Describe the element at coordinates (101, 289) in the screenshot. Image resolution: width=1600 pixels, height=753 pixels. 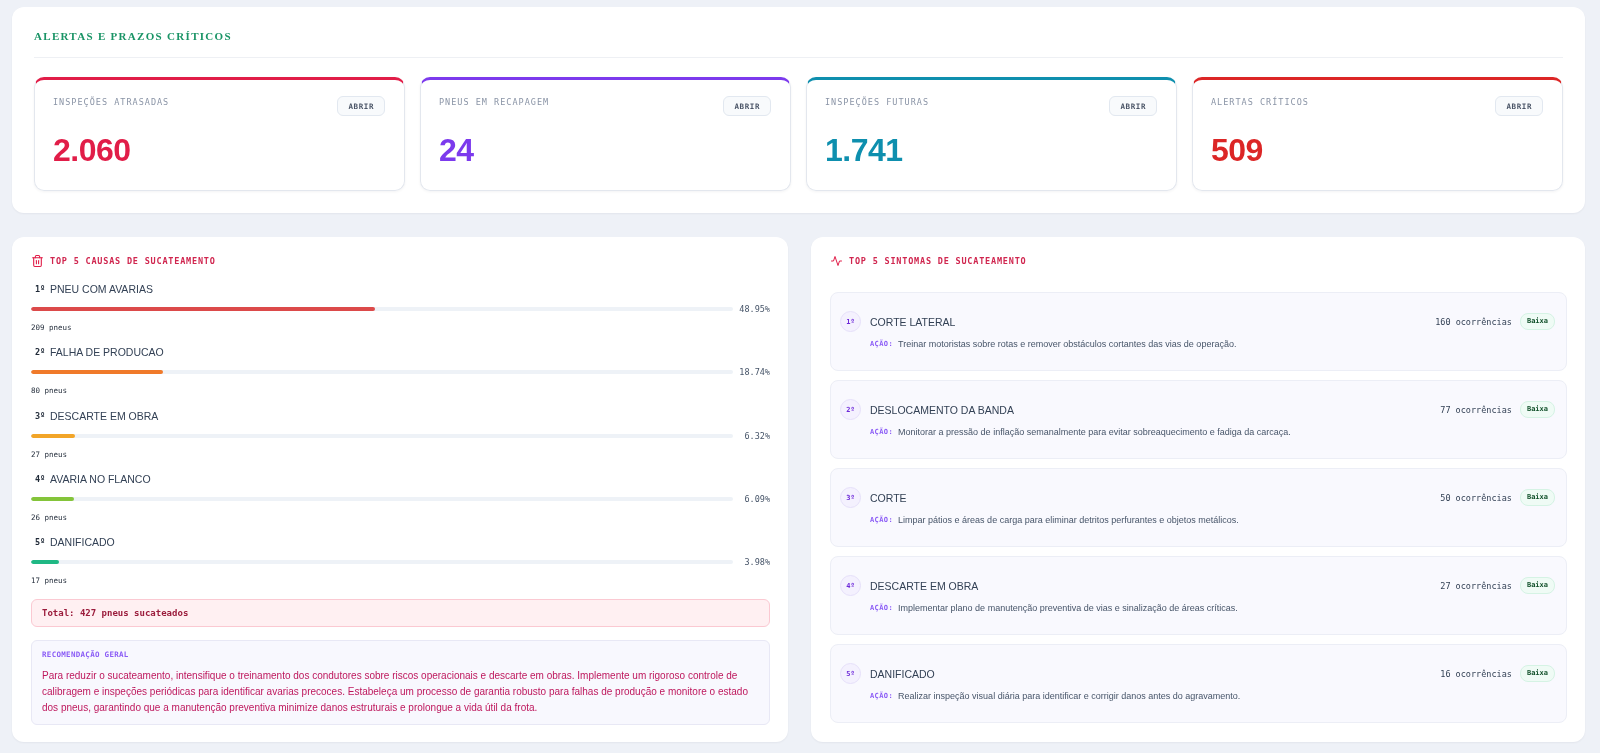
I see `cause-name: PNEU COM AVARIAS` at that location.